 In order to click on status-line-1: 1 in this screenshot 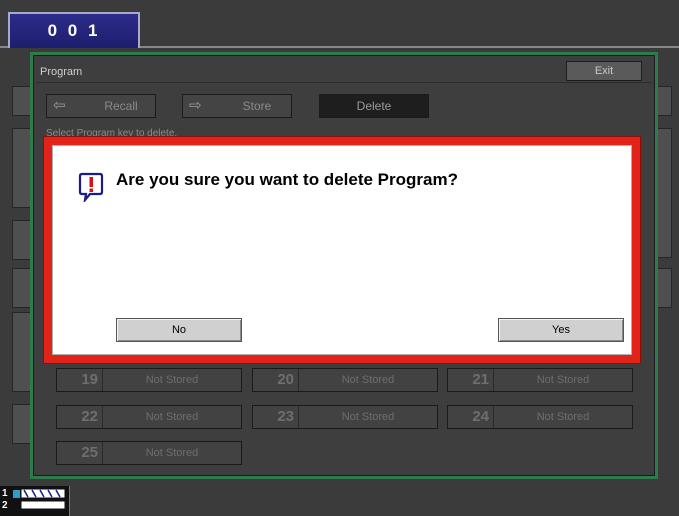, I will do `click(5, 493)`.